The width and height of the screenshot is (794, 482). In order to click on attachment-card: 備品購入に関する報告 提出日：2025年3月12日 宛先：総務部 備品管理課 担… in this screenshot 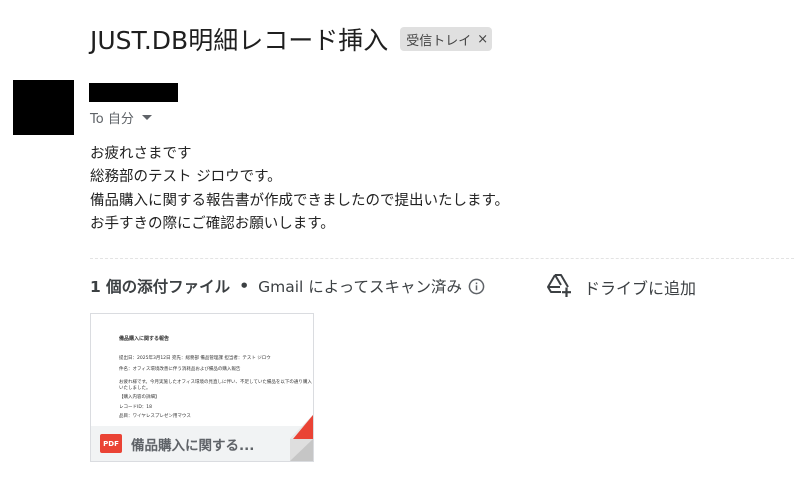, I will do `click(202, 387)`.